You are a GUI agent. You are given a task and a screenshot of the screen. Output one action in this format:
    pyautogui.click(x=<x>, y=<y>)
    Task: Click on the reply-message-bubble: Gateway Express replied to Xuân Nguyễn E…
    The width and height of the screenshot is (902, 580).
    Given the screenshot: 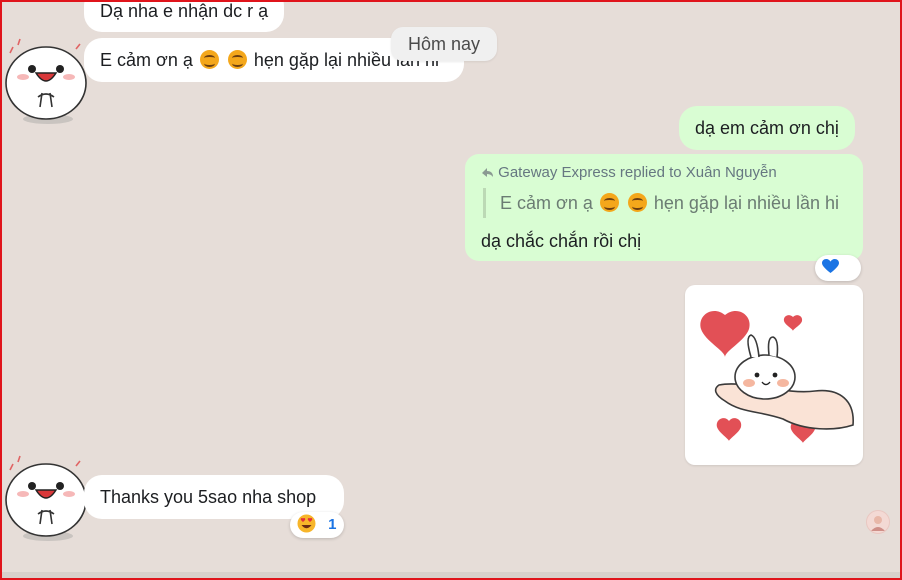 What is the action you would take?
    pyautogui.click(x=664, y=207)
    